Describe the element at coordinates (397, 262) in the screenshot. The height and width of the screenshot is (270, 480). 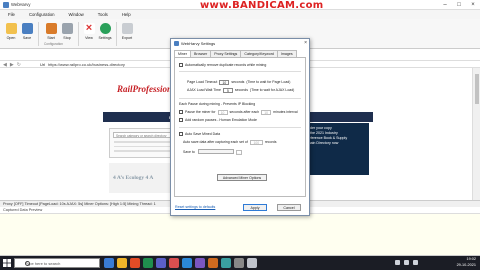
I see `network-icon` at that location.